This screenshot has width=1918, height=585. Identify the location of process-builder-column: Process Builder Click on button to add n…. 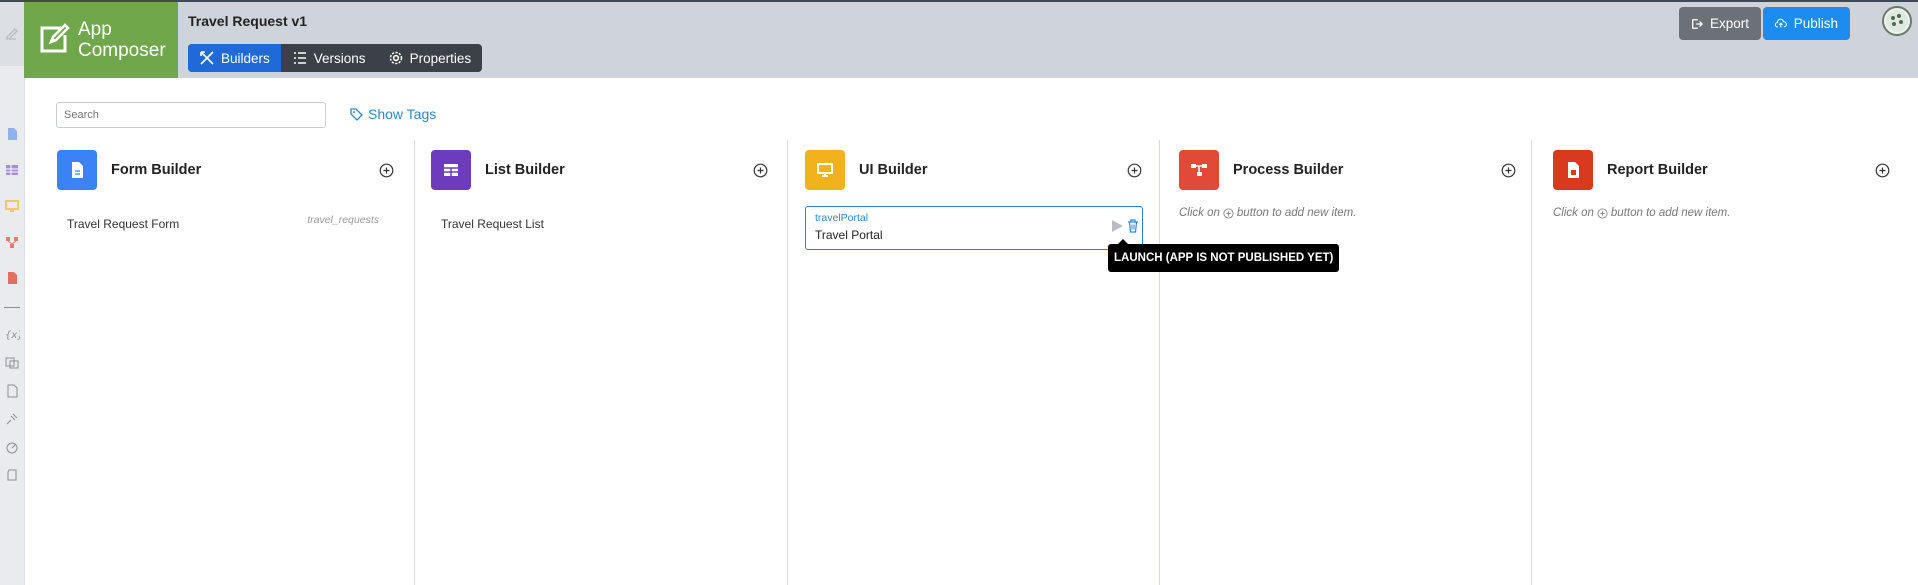
(1365, 362).